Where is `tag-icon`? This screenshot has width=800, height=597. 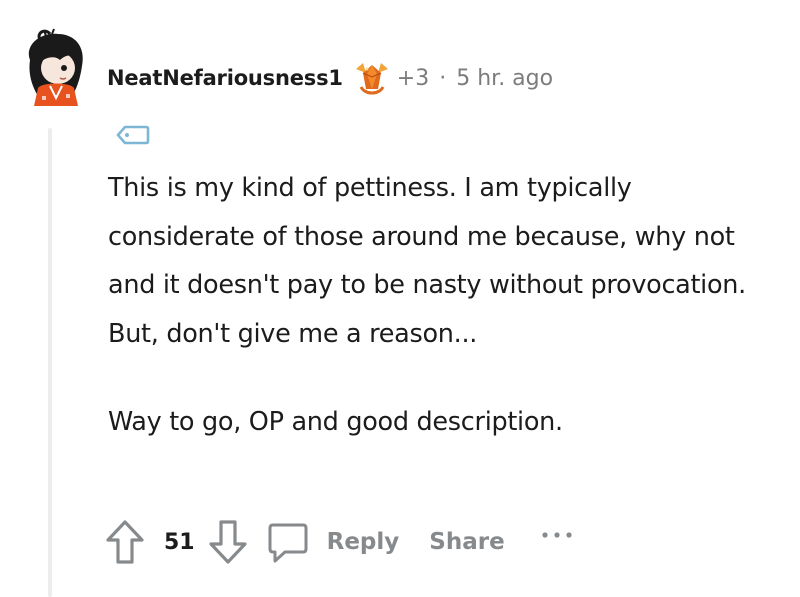 tag-icon is located at coordinates (133, 135).